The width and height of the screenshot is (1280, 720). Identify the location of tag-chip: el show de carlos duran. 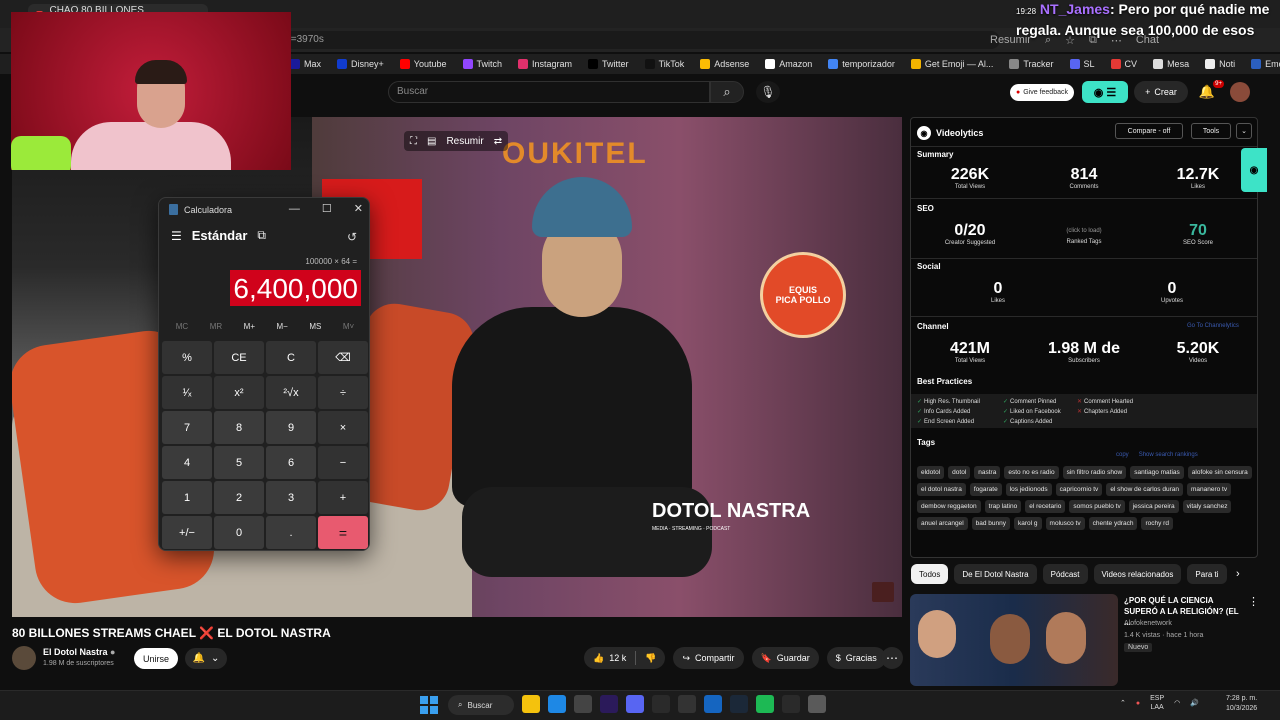
(1144, 489).